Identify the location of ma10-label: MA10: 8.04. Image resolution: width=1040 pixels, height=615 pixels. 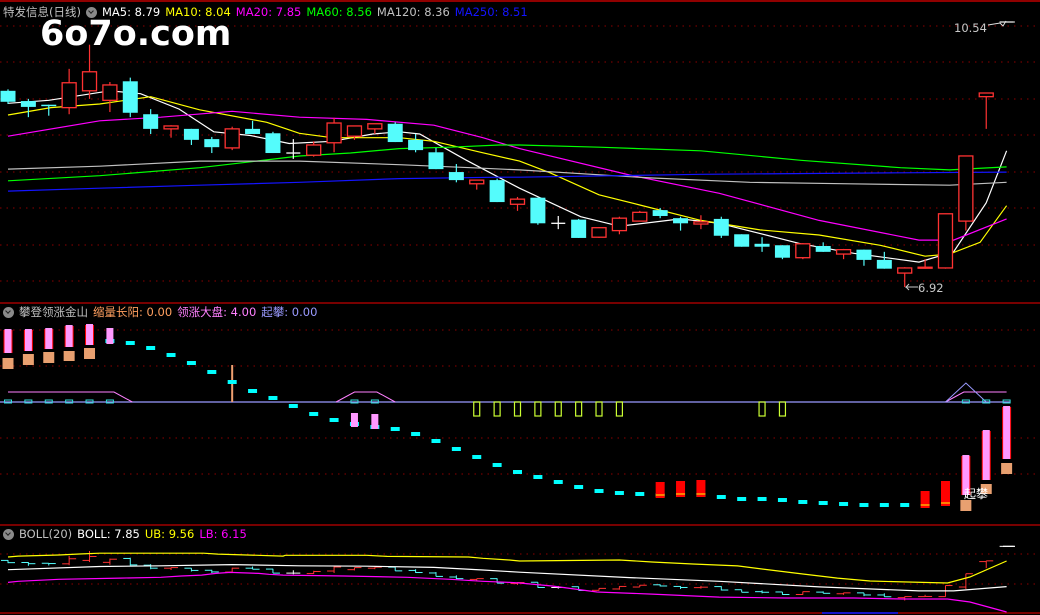
(198, 12).